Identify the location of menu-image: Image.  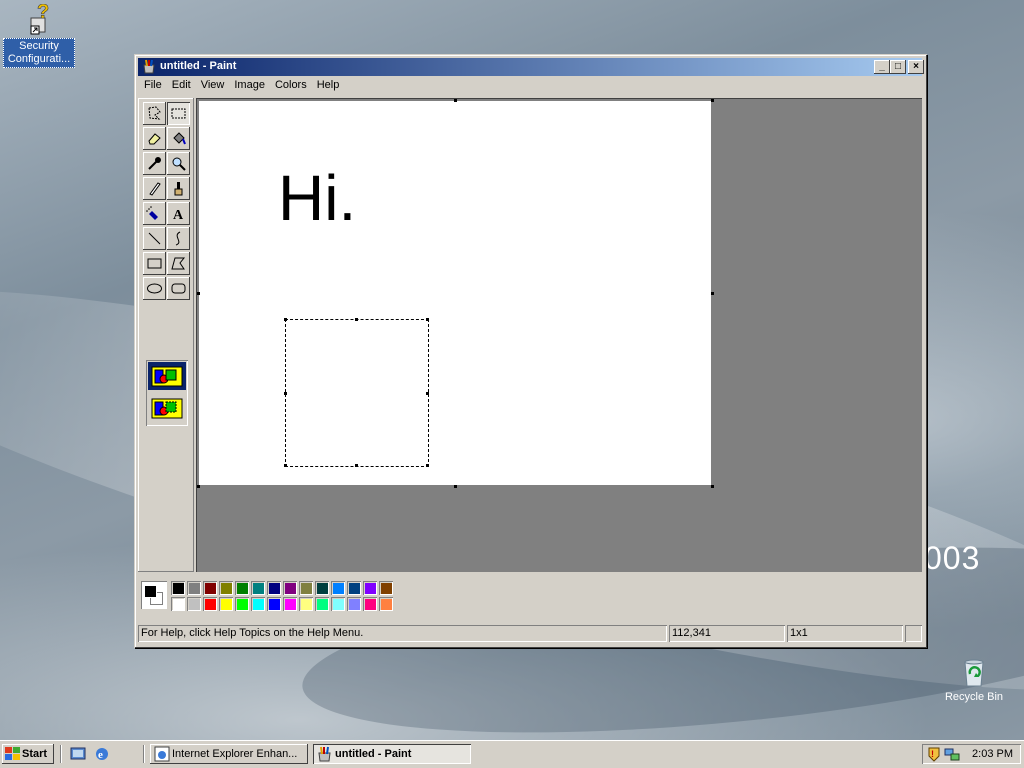
(249, 84).